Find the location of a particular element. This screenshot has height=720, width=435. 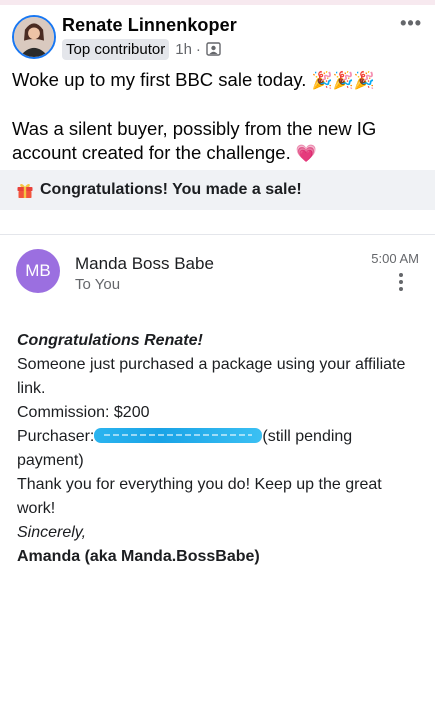

email-signature: Amanda (aka Manda.BossBabe) is located at coordinates (138, 556).